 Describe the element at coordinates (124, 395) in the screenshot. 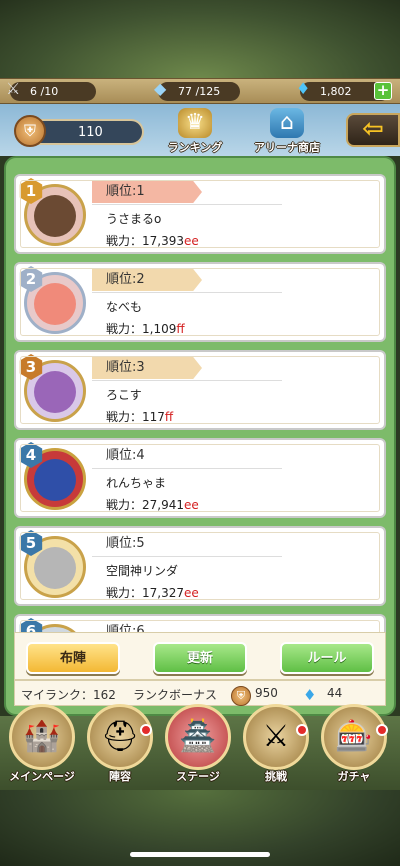

I see `player-name: ろこす` at that location.